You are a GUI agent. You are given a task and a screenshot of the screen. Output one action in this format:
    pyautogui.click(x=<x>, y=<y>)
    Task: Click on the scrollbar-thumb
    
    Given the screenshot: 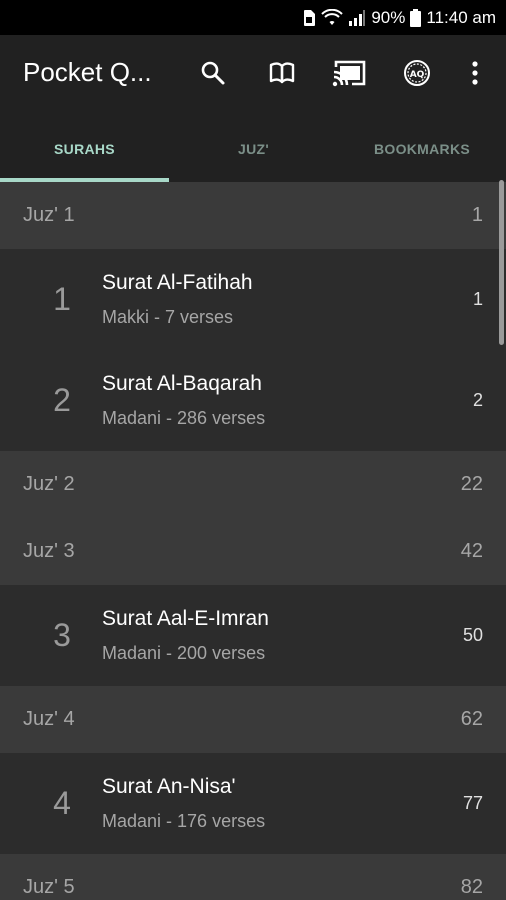 What is the action you would take?
    pyautogui.click(x=501, y=262)
    